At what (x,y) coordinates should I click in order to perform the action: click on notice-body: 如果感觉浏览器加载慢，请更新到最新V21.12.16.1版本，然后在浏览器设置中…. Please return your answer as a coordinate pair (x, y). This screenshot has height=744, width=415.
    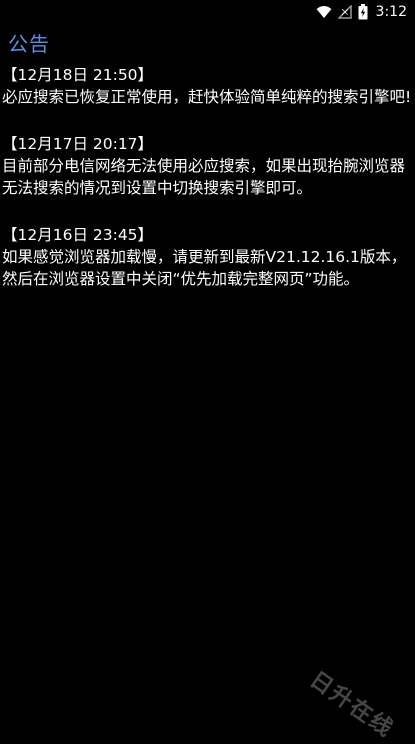
    Looking at the image, I should click on (204, 268).